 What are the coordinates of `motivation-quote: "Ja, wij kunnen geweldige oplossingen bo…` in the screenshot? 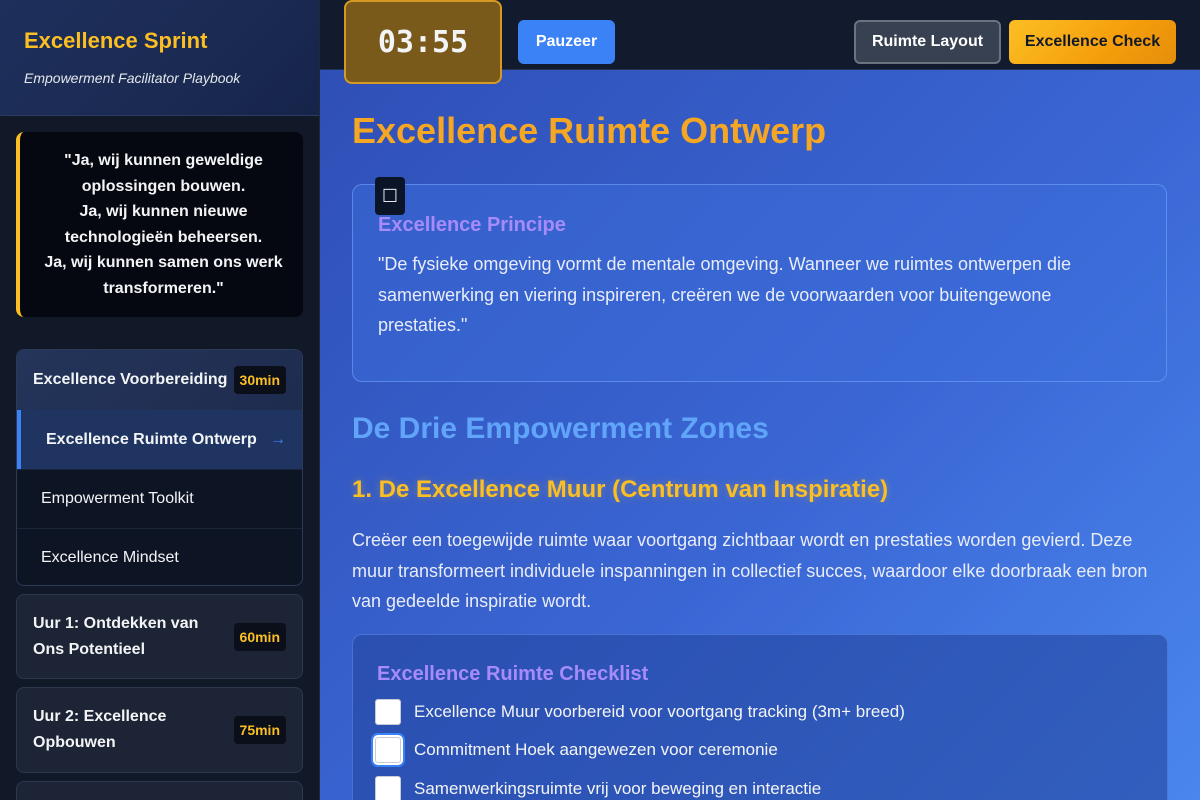 It's located at (159, 224).